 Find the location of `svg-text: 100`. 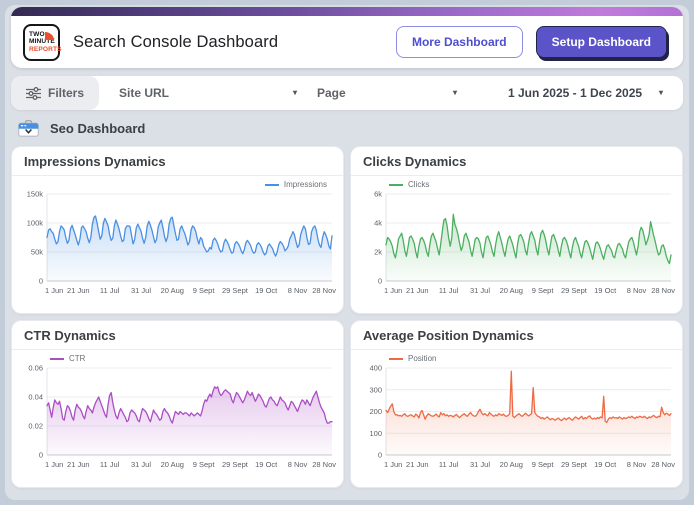

svg-text: 100 is located at coordinates (375, 433).